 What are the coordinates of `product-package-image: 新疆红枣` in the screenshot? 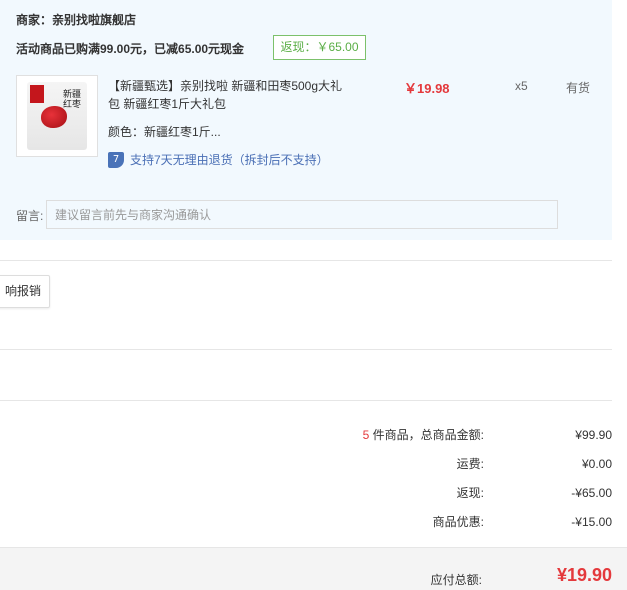 It's located at (57, 116).